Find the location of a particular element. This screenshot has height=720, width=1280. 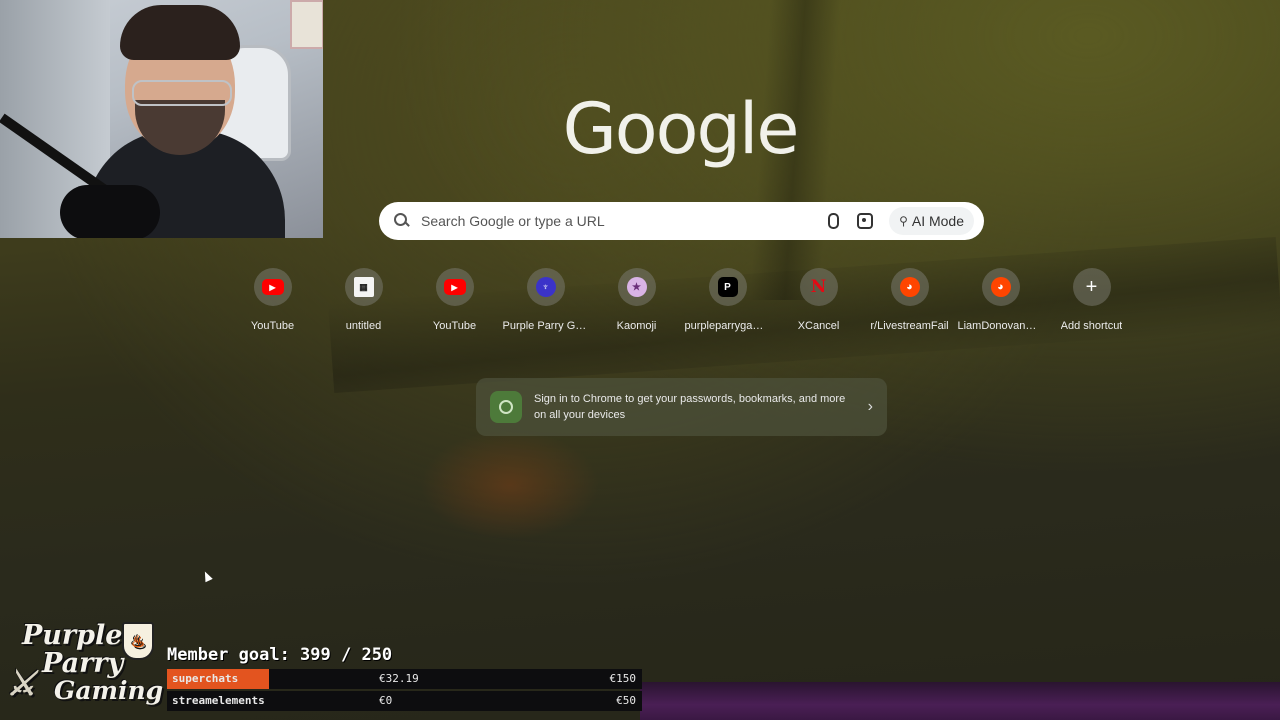

document-icon: ▦ is located at coordinates (363, 287).